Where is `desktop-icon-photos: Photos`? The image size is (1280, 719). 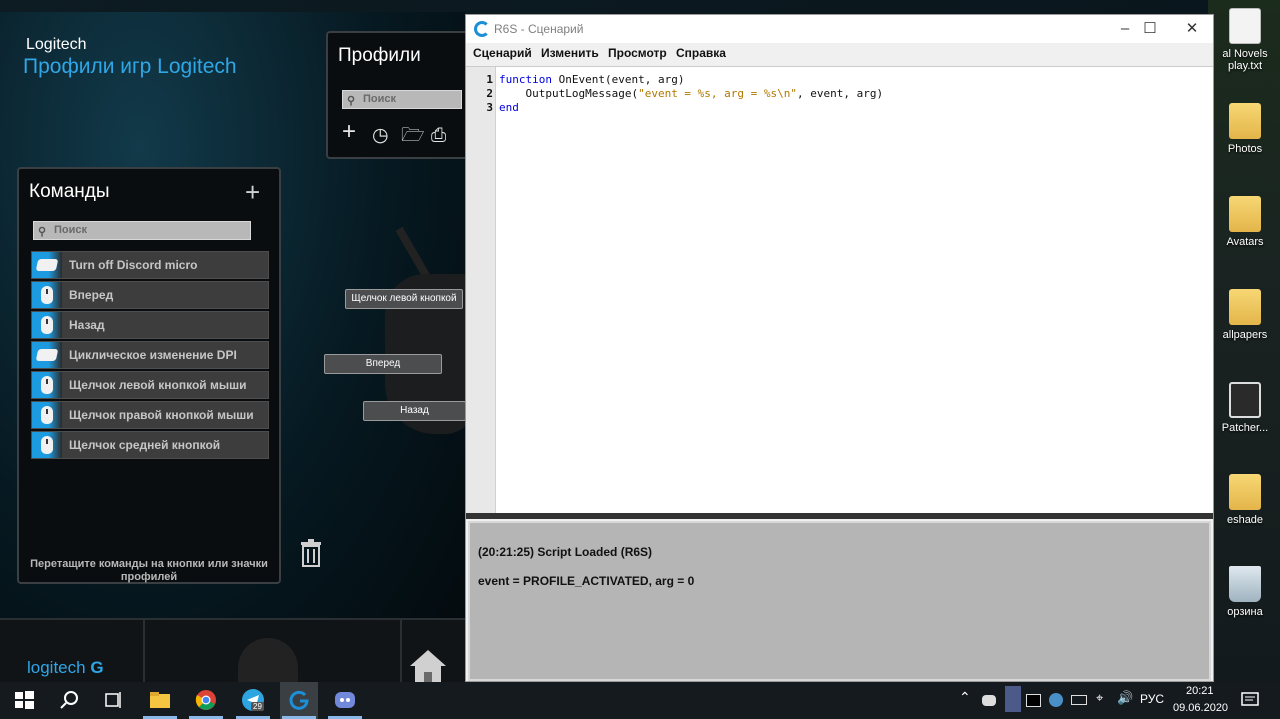
desktop-icon-photos: Photos is located at coordinates (1245, 129).